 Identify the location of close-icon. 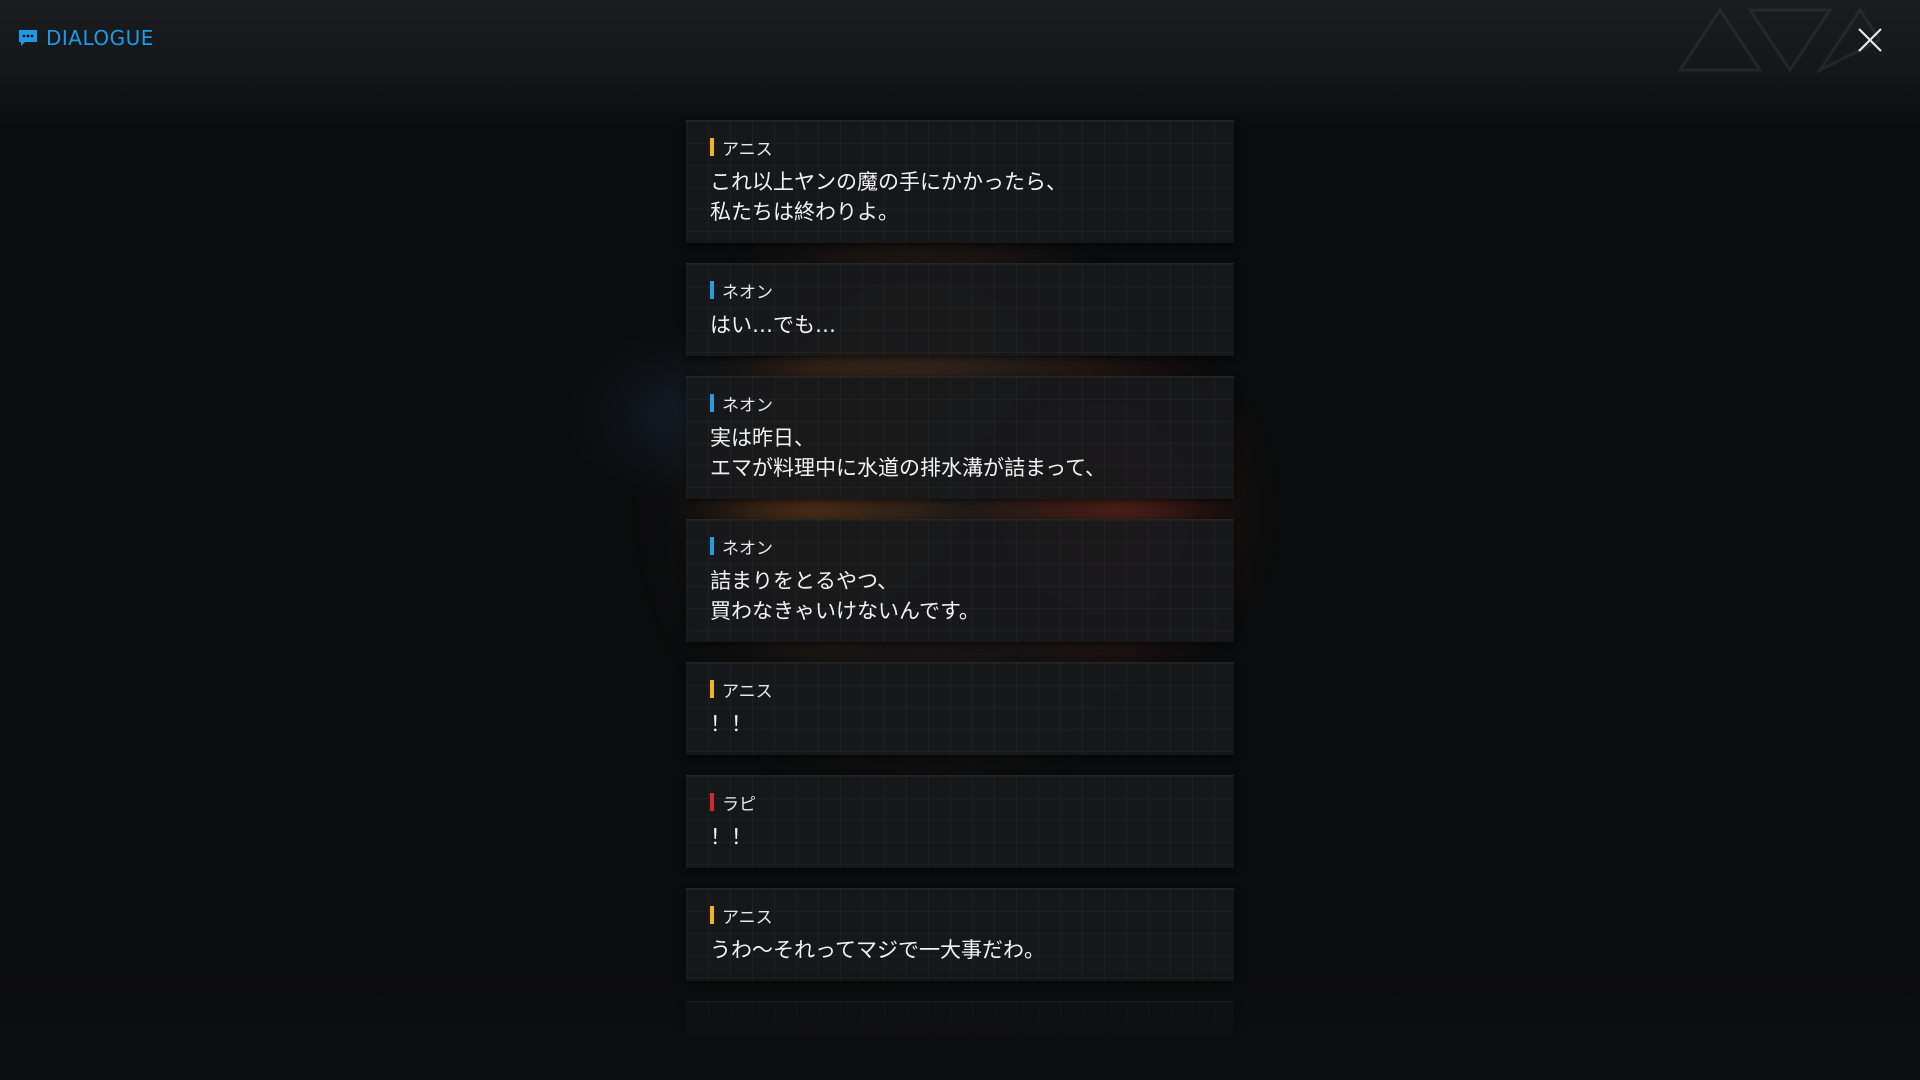
(1870, 40).